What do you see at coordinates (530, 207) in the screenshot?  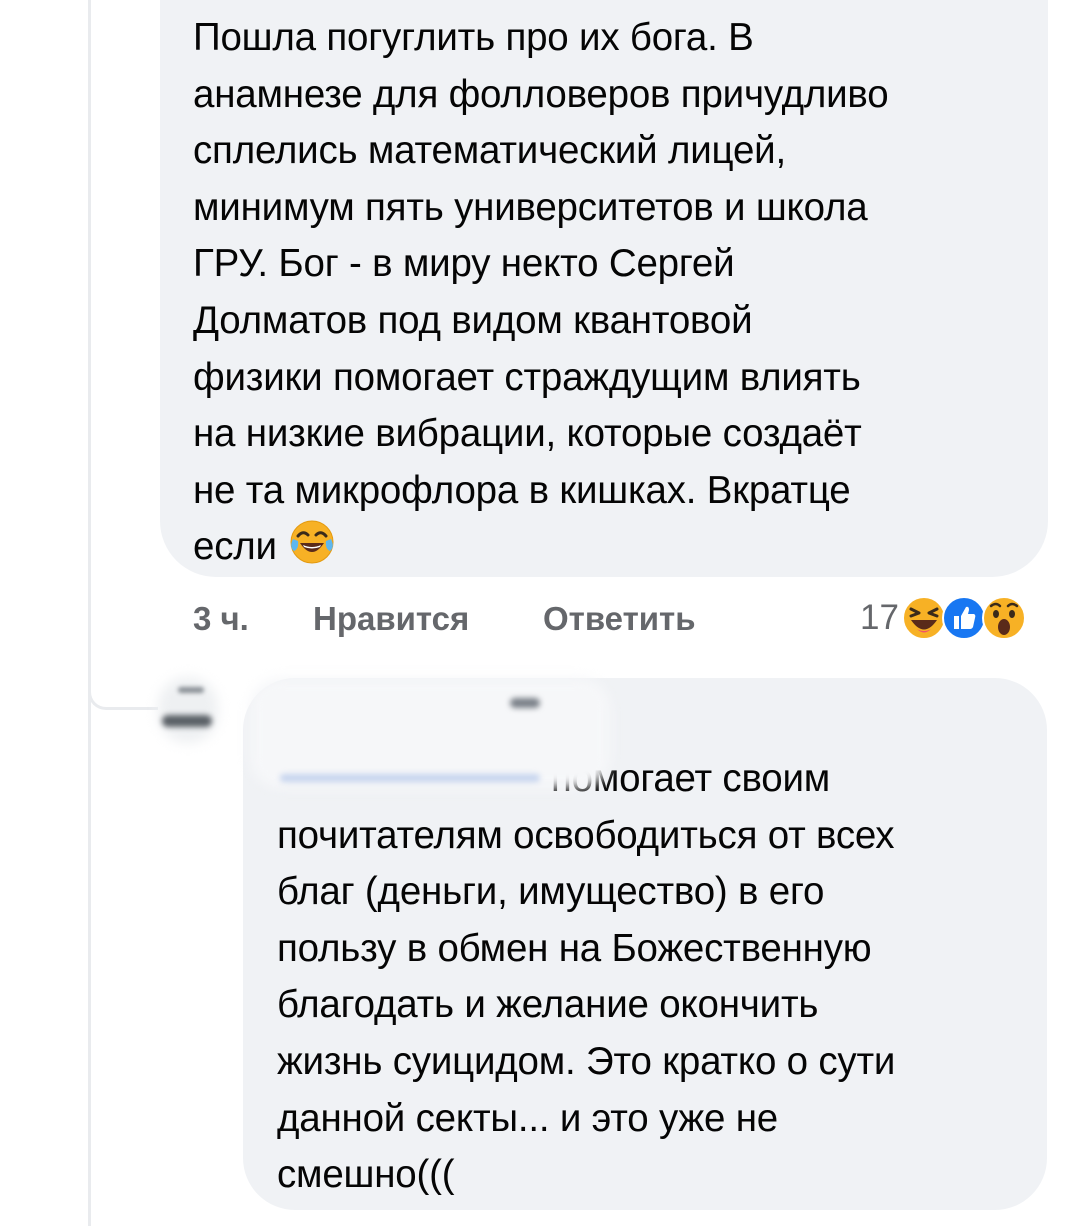 I see `comment-text-line: минимум пять университетов и школа` at bounding box center [530, 207].